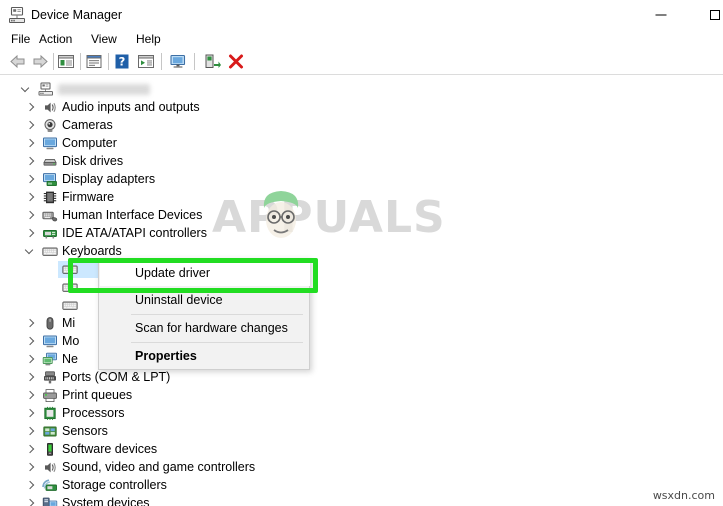 This screenshot has height=506, width=723. I want to click on tree-row-sound-video-and-game-controllers: Sound, video and game controllers, so click(361, 467).